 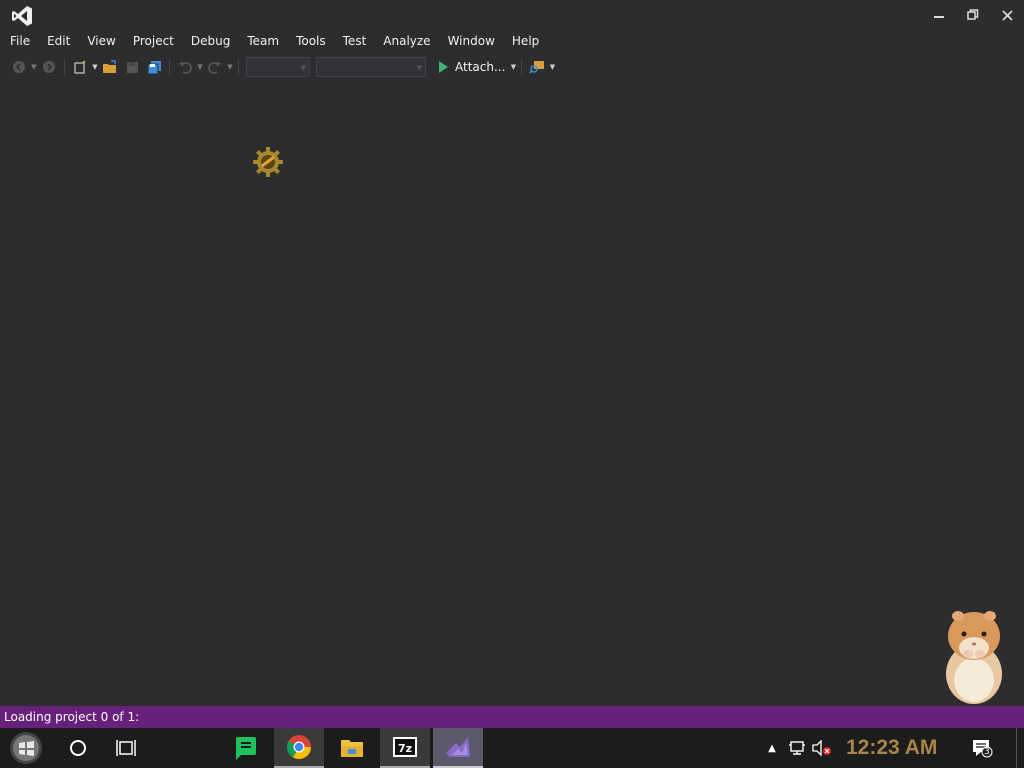 What do you see at coordinates (34, 67) in the screenshot?
I see `back-dropdown: ▼` at bounding box center [34, 67].